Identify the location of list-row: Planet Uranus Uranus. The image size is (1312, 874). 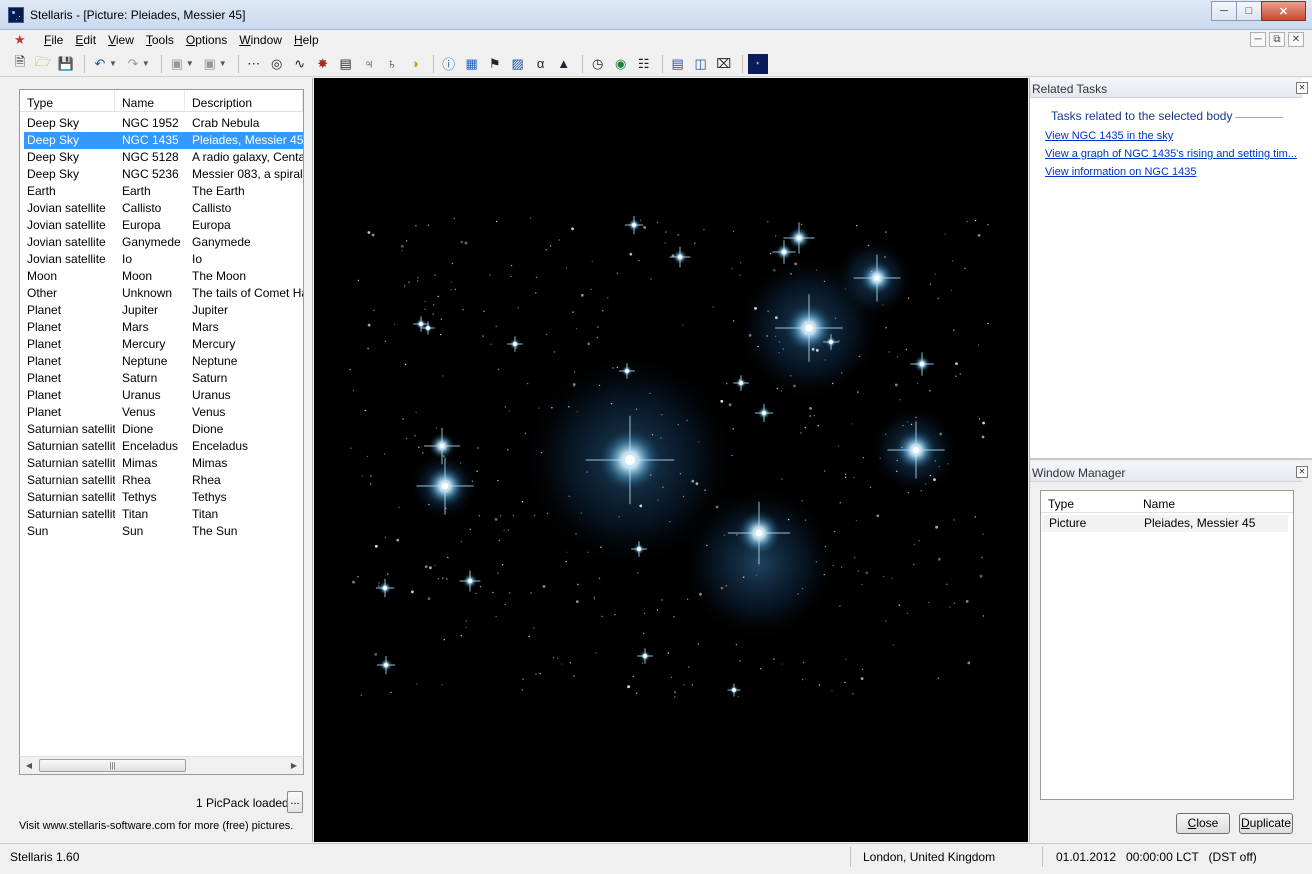
(161, 395).